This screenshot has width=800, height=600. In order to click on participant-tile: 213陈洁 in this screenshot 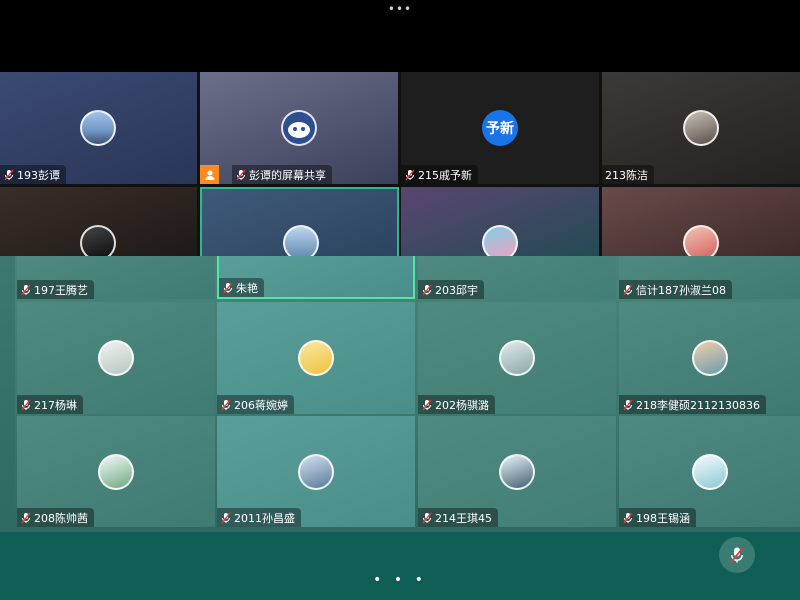, I will do `click(701, 128)`.